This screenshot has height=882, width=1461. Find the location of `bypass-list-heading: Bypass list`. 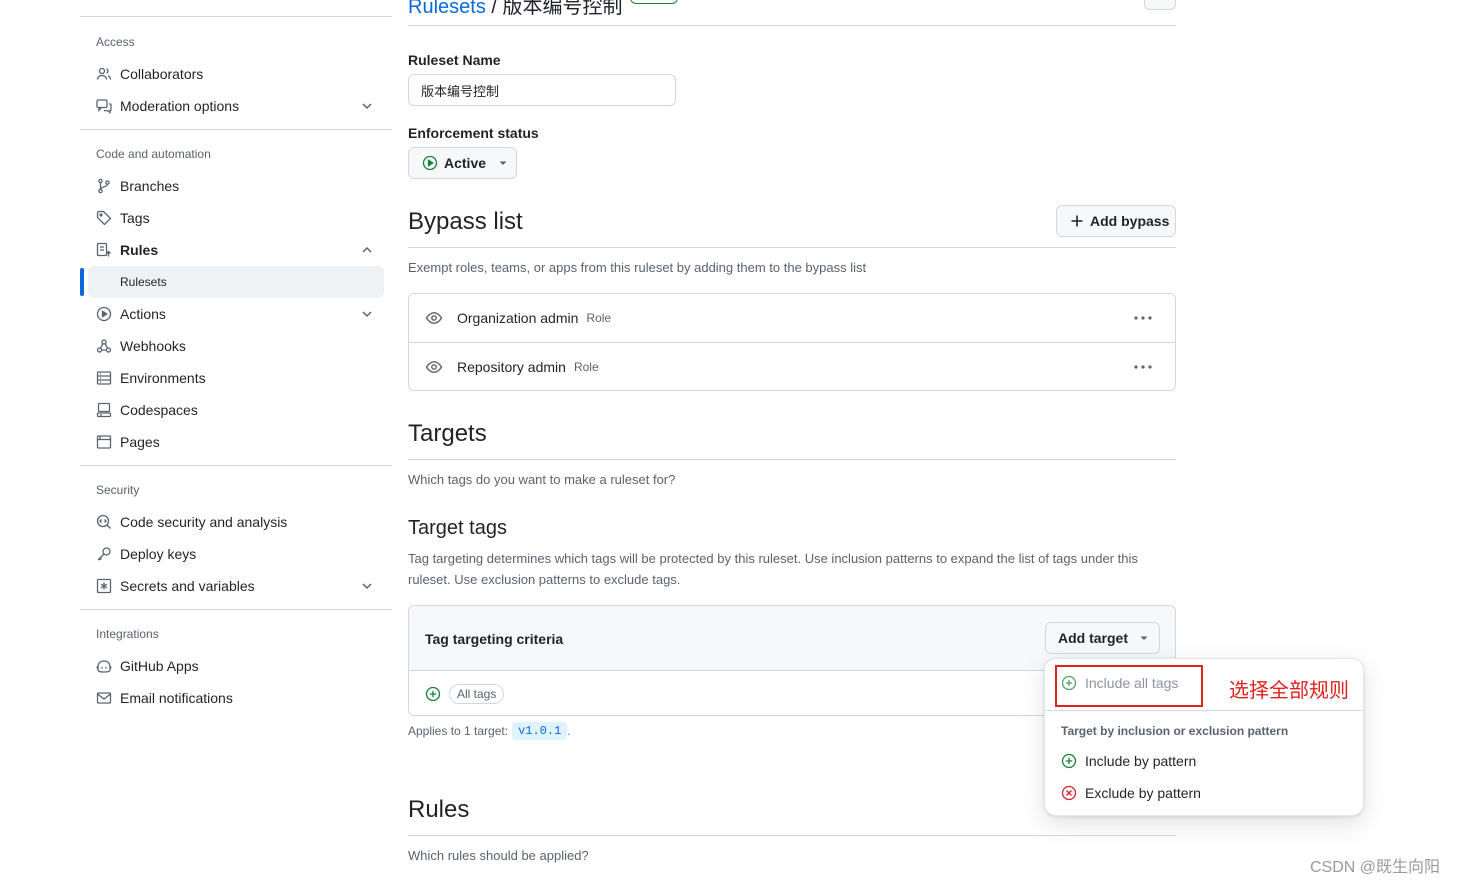

bypass-list-heading: Bypass list is located at coordinates (465, 221).